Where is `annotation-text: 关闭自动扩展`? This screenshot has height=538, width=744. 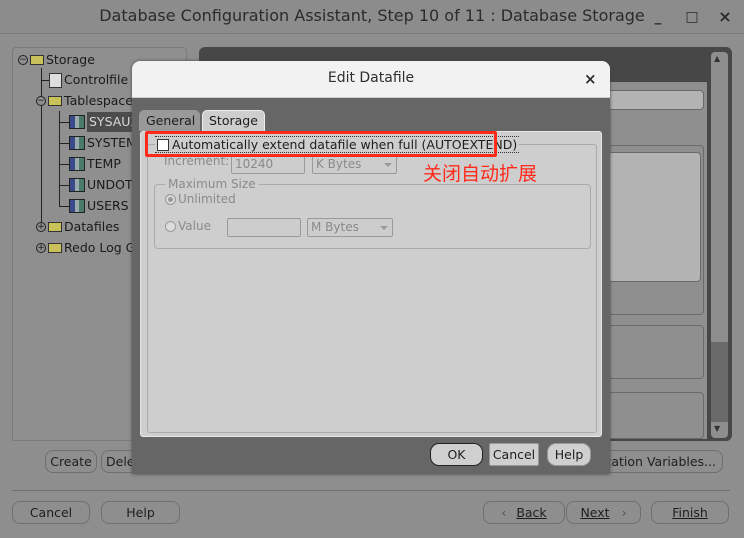
annotation-text: 关闭自动扩展 is located at coordinates (480, 174).